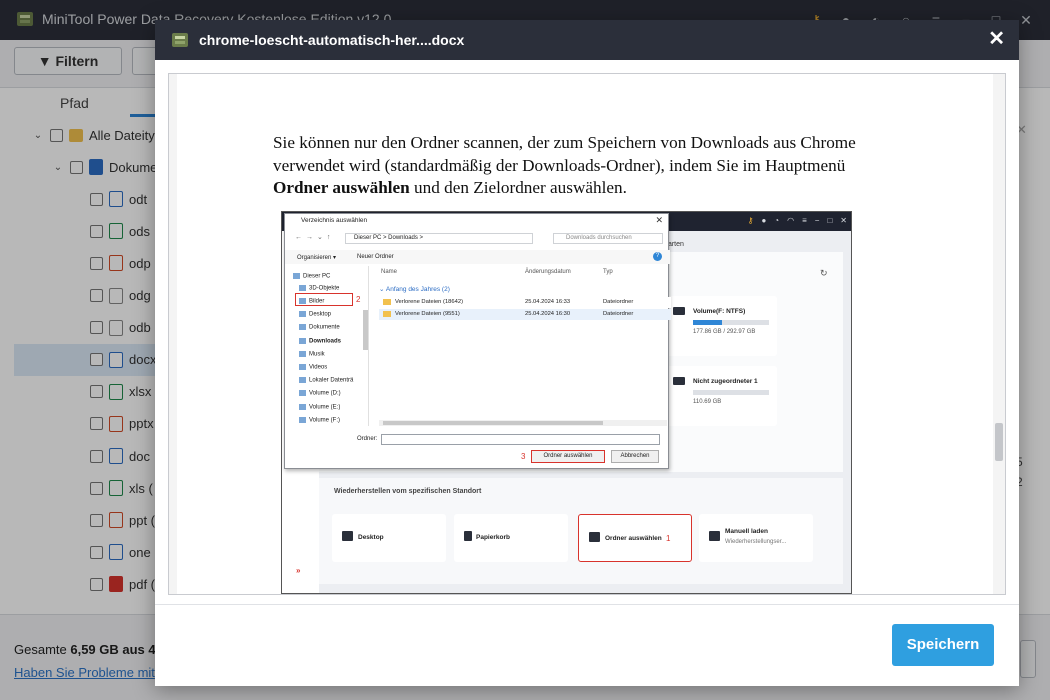 Image resolution: width=1050 pixels, height=700 pixels. What do you see at coordinates (587, 604) in the screenshot?
I see `divider` at bounding box center [587, 604].